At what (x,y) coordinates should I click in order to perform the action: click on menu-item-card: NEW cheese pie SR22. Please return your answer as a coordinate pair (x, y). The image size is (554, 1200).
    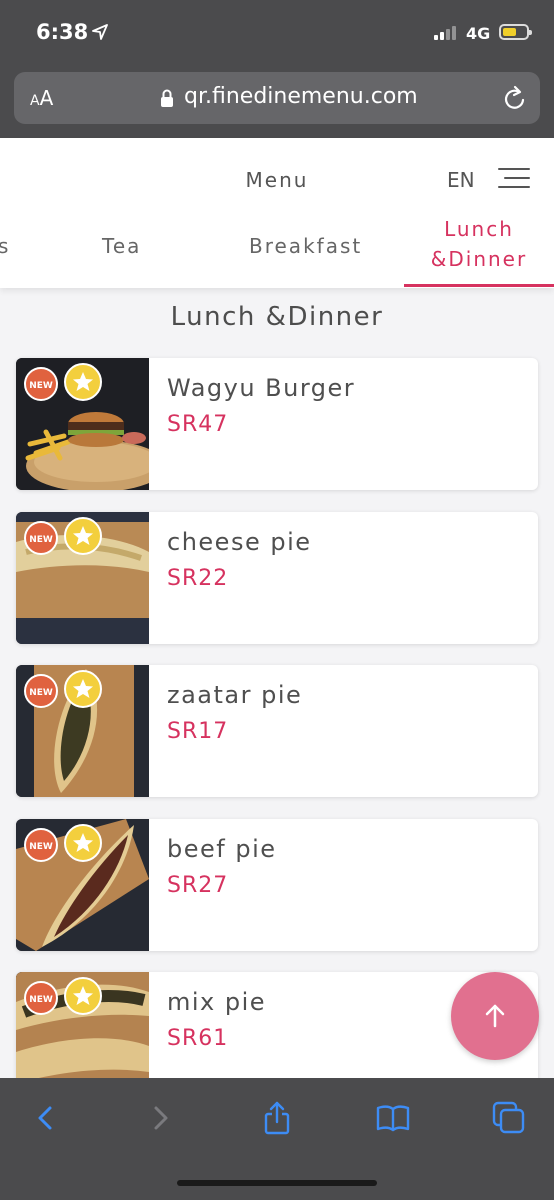
    Looking at the image, I should click on (277, 578).